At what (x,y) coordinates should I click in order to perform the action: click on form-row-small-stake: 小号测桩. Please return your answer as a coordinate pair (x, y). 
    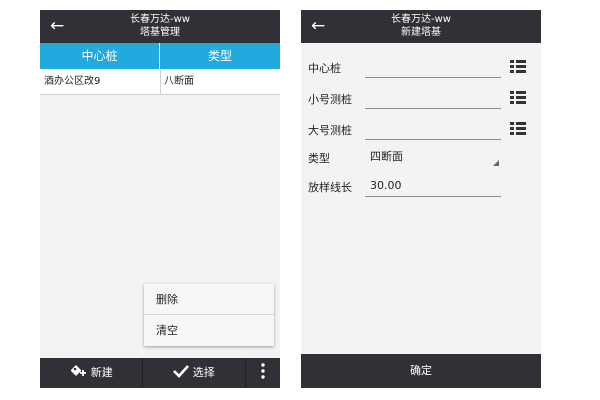
    Looking at the image, I should click on (421, 101).